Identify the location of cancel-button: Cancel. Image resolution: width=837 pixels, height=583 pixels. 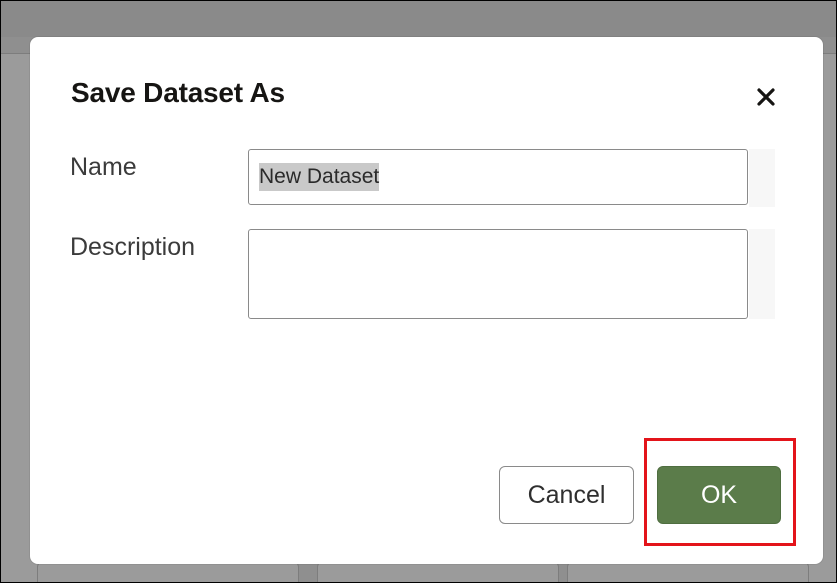
(566, 495).